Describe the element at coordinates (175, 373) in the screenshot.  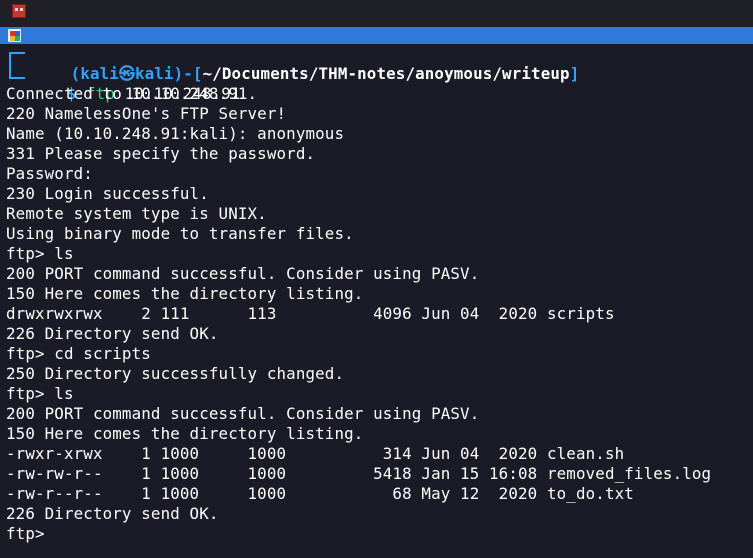
I see `output-line: 250 Directory successfully changed.` at that location.